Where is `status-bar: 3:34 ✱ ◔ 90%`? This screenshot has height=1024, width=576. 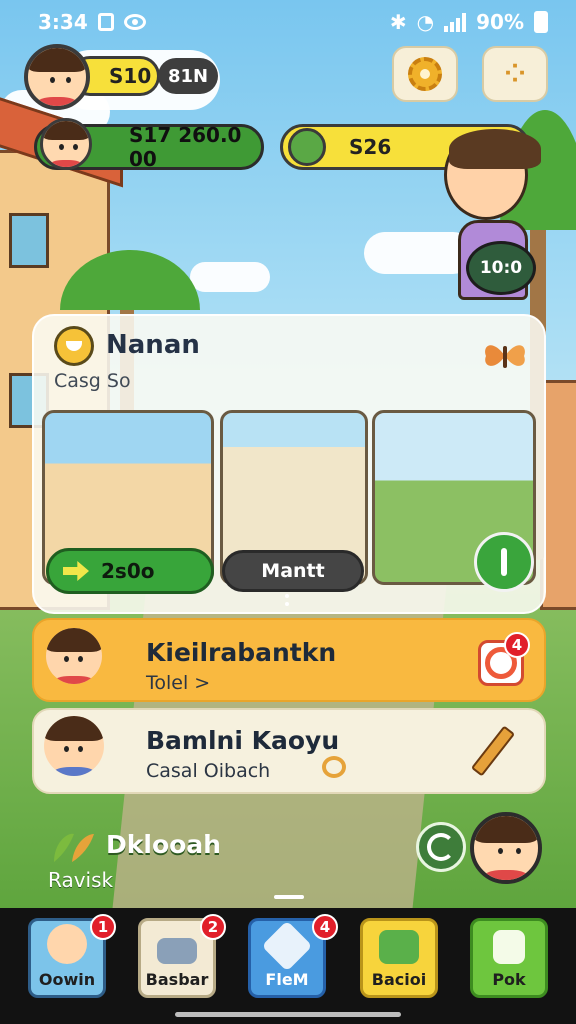 status-bar: 3:34 ✱ ◔ 90% is located at coordinates (288, 22).